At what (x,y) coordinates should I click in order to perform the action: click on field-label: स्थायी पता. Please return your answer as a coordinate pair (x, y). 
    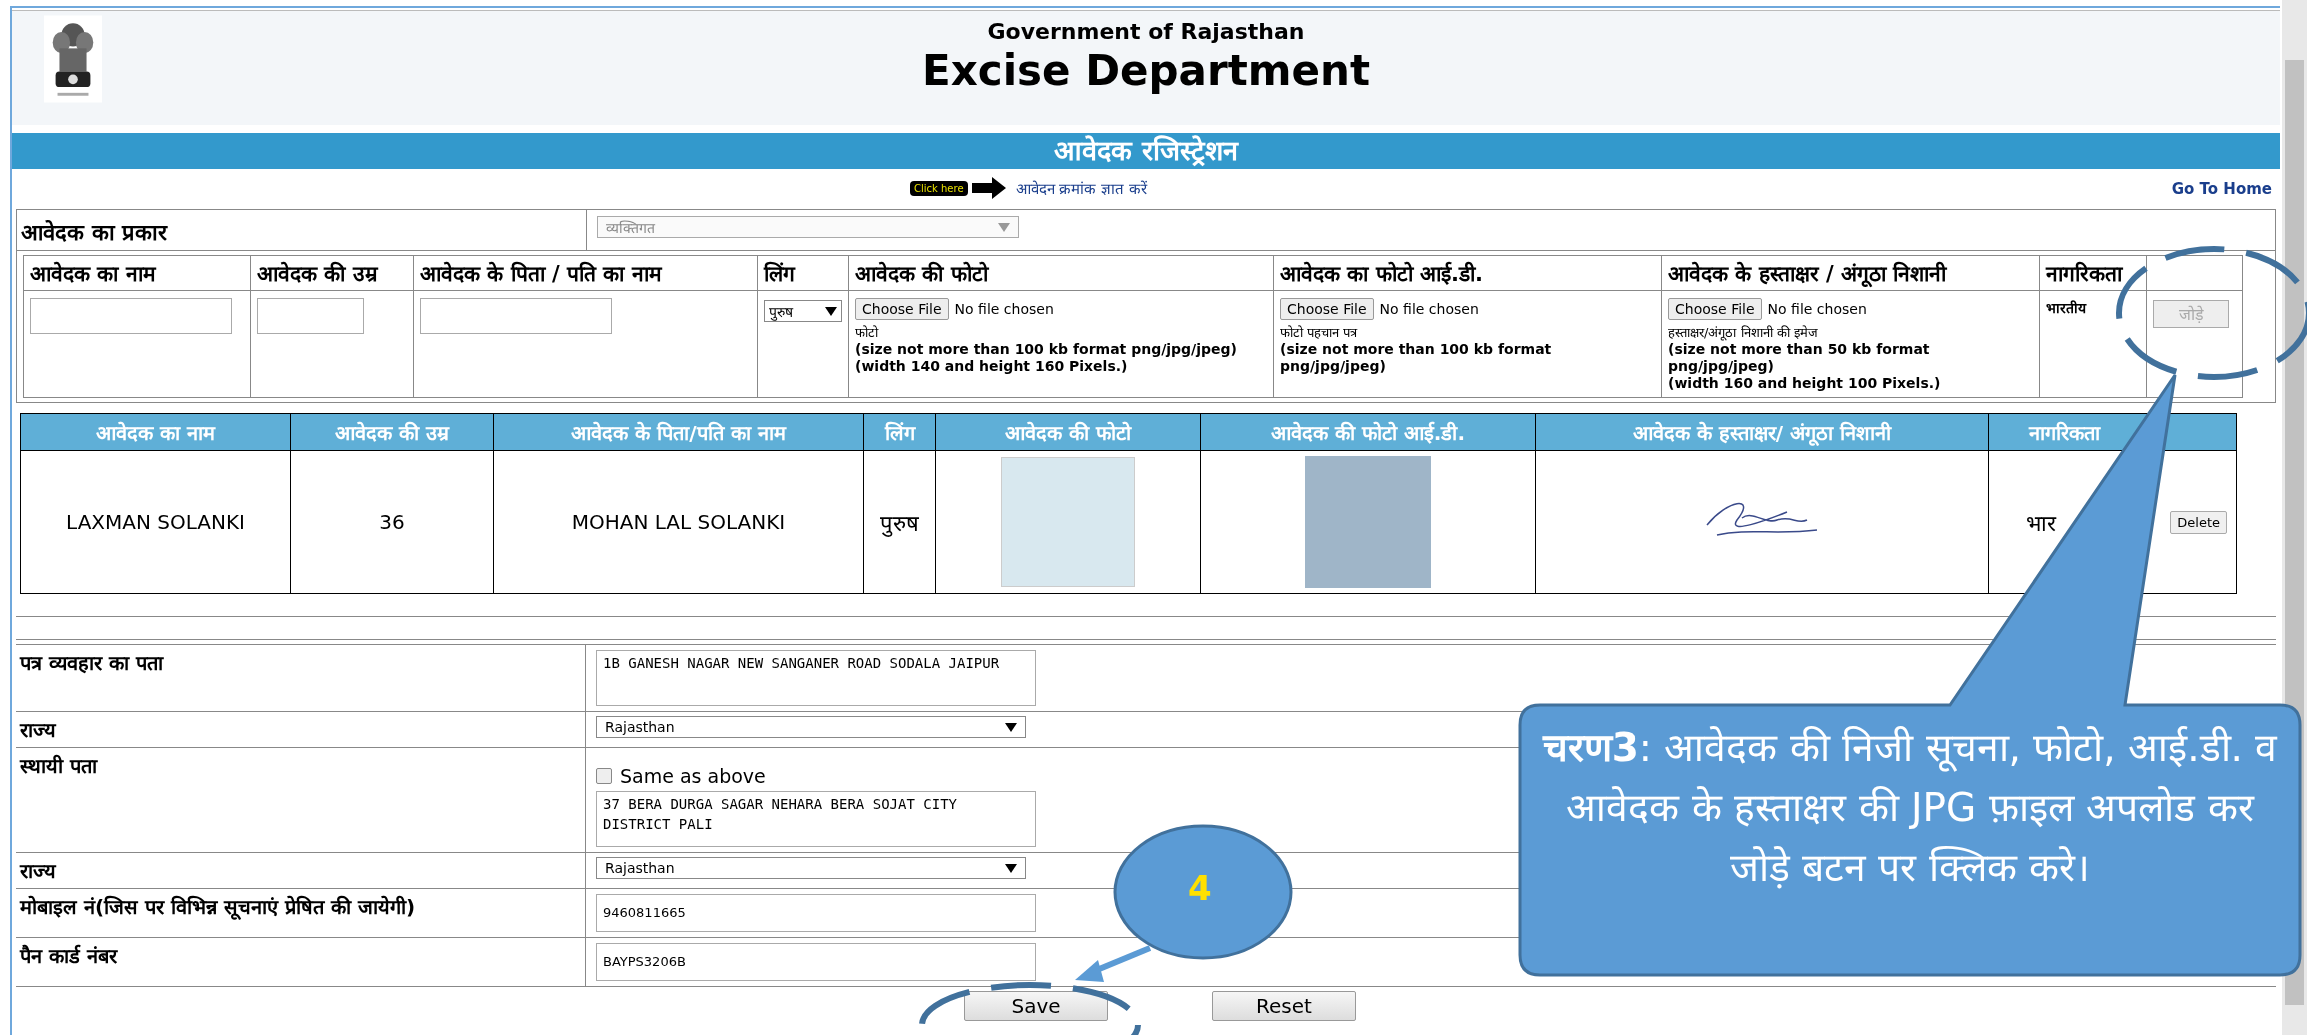
    Looking at the image, I should click on (58, 766).